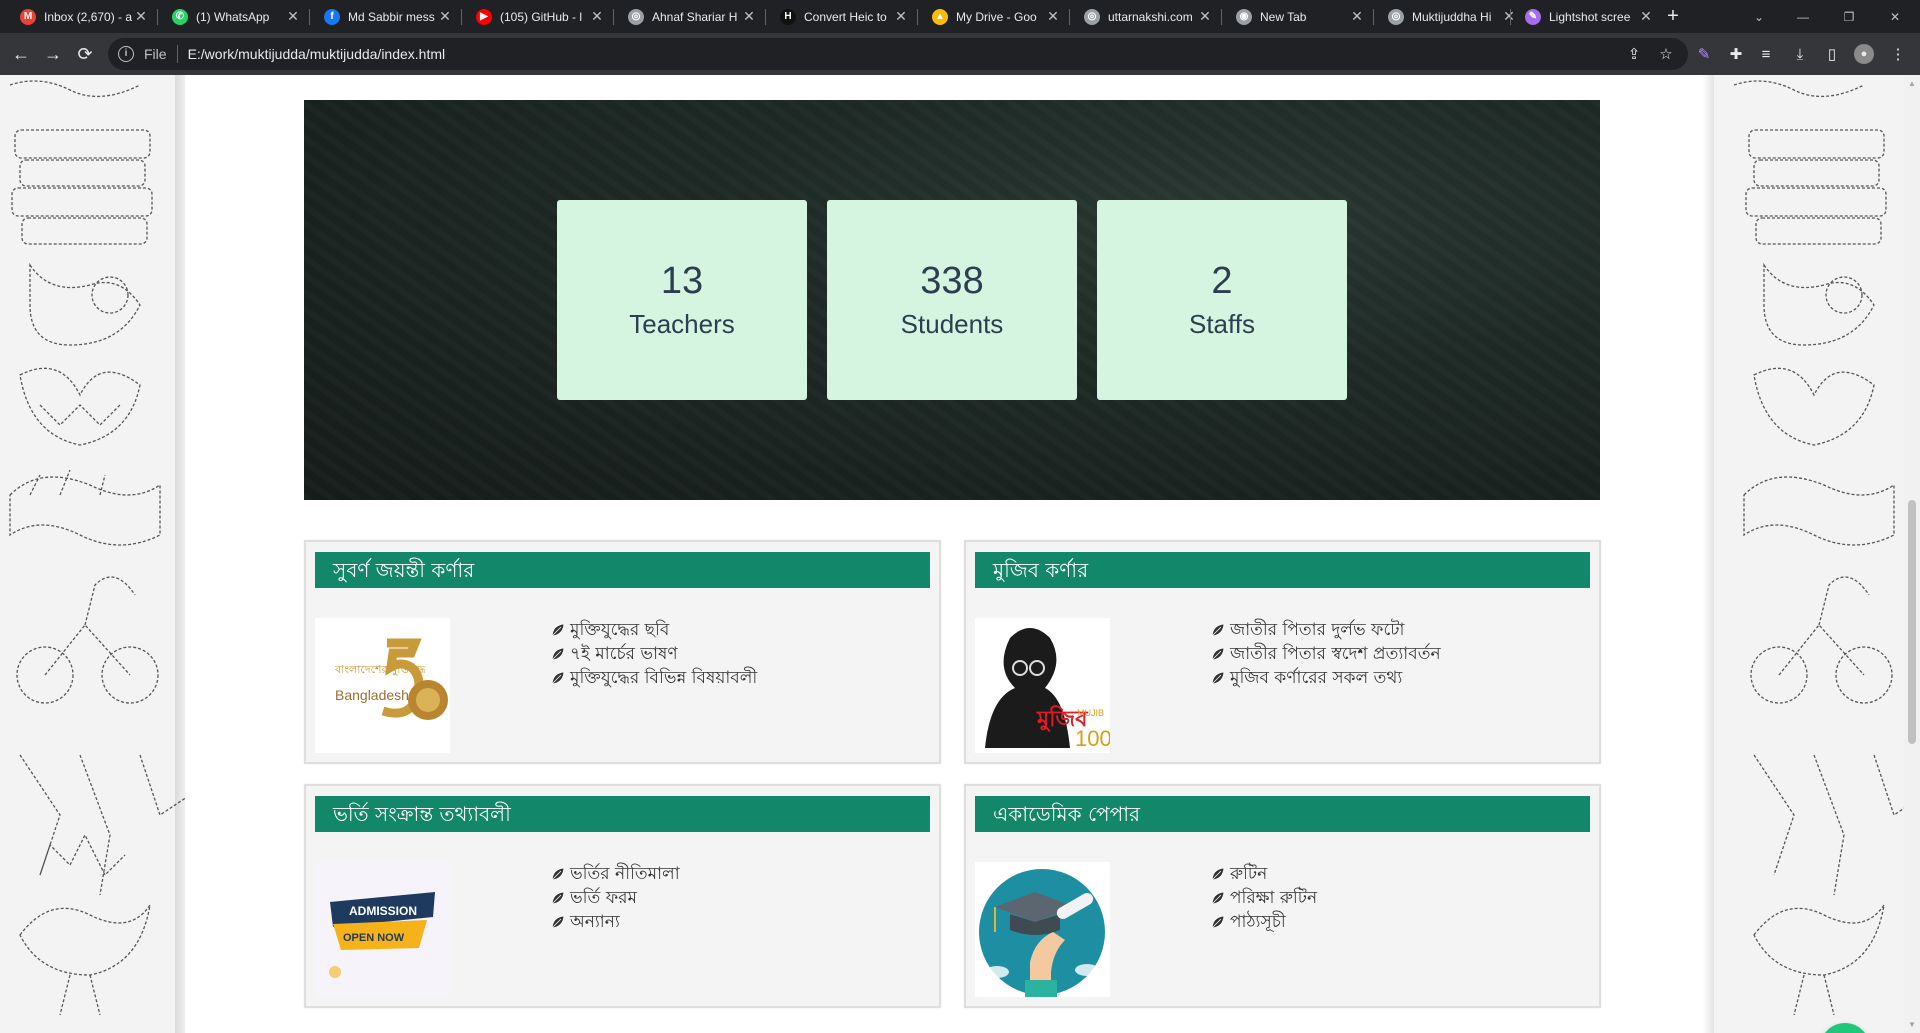 The image size is (1920, 1033). Describe the element at coordinates (1736, 54) in the screenshot. I see `extensions-puzzle-icon: ✚` at that location.